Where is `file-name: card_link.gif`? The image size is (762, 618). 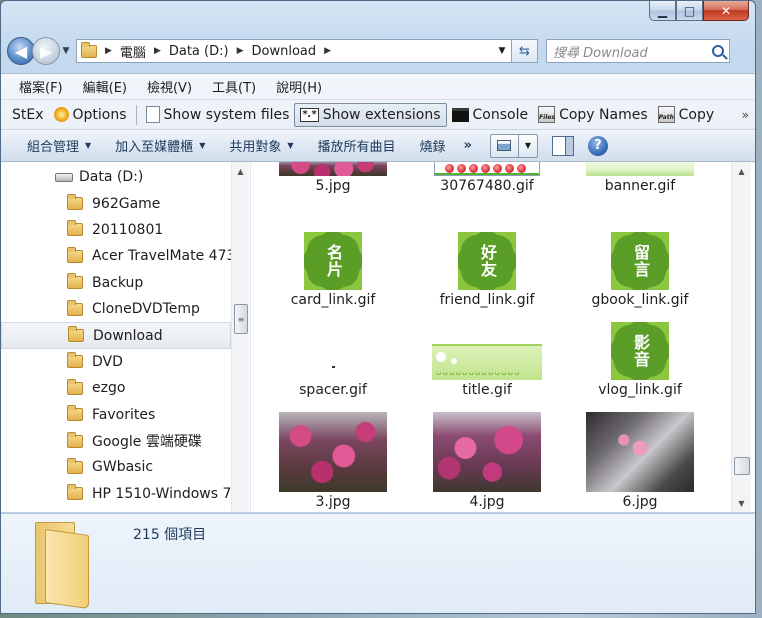 file-name: card_link.gif is located at coordinates (333, 300).